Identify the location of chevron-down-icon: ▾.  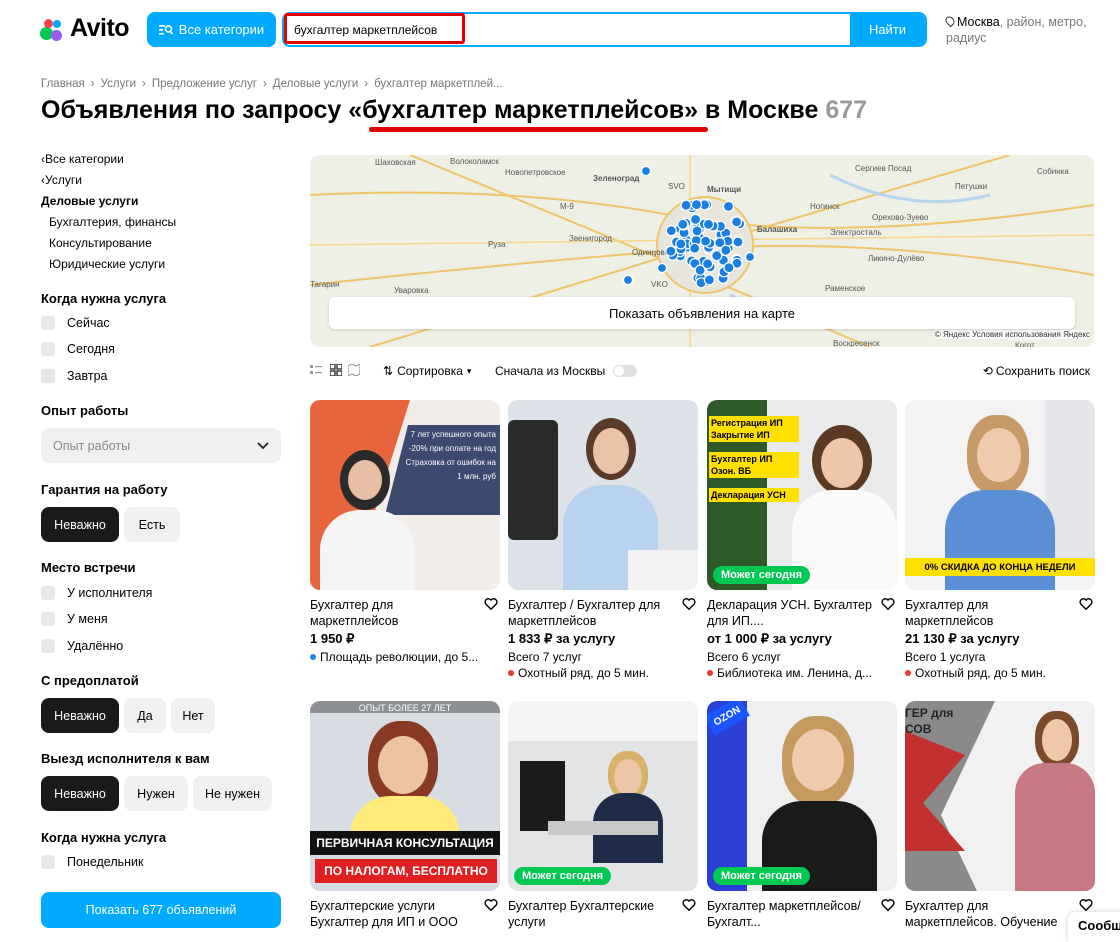
(469, 370).